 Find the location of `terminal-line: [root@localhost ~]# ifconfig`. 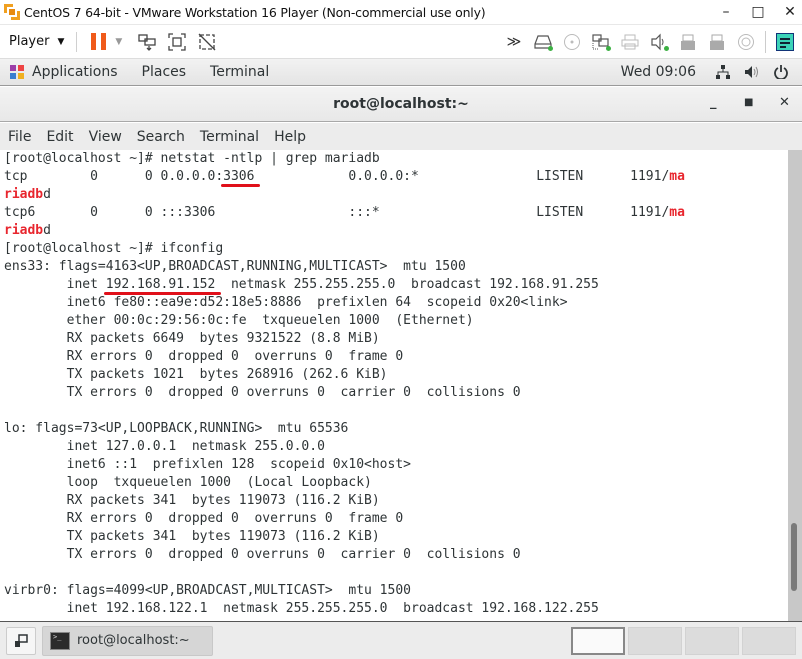

terminal-line: [root@localhost ~]# ifconfig is located at coordinates (396, 249).